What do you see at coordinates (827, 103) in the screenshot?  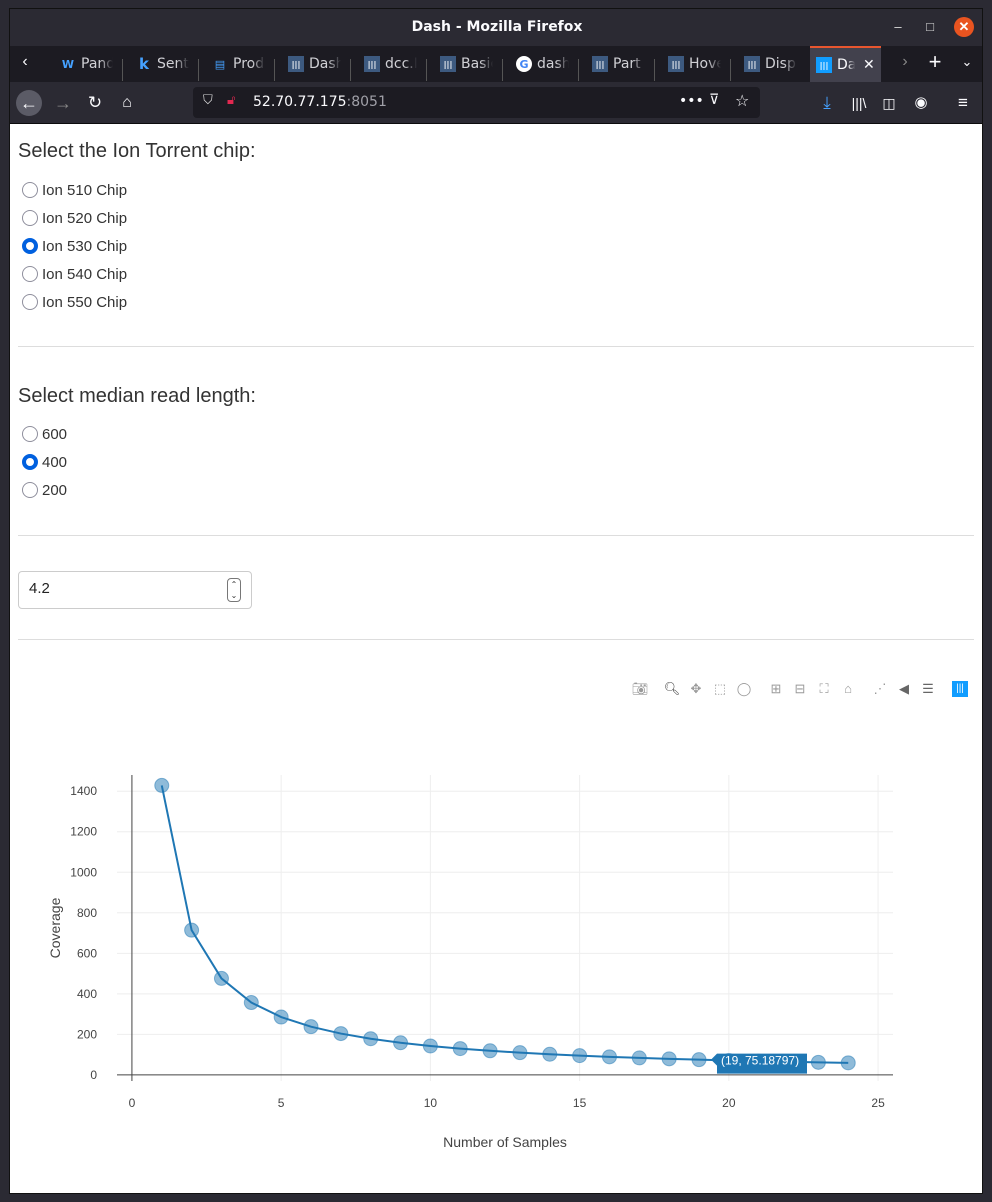 I see `downloads-icon: ⤓` at bounding box center [827, 103].